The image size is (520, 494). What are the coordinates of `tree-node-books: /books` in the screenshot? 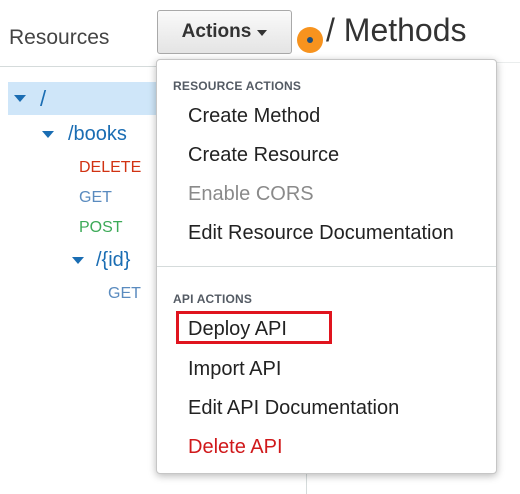 It's located at (84, 134).